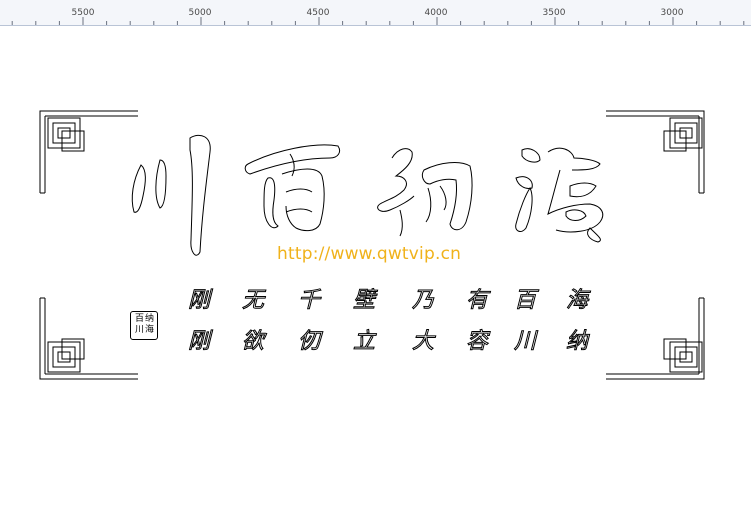 The height and width of the screenshot is (511, 751). I want to click on poem-char: 无, so click(252, 300).